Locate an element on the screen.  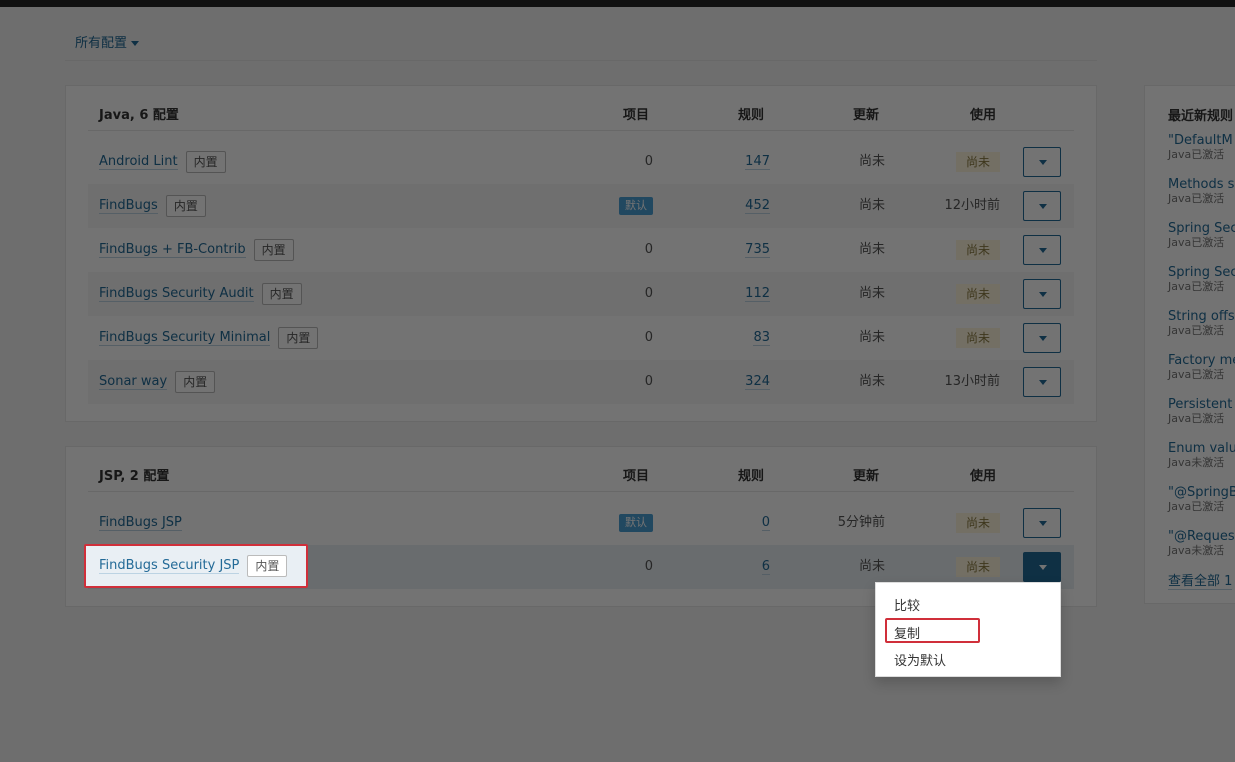
profile-actions-button-open is located at coordinates (1042, 567).